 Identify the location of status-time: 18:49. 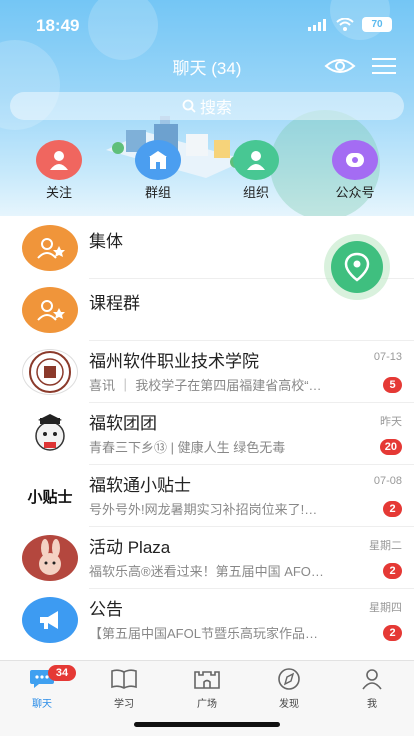
(58, 25).